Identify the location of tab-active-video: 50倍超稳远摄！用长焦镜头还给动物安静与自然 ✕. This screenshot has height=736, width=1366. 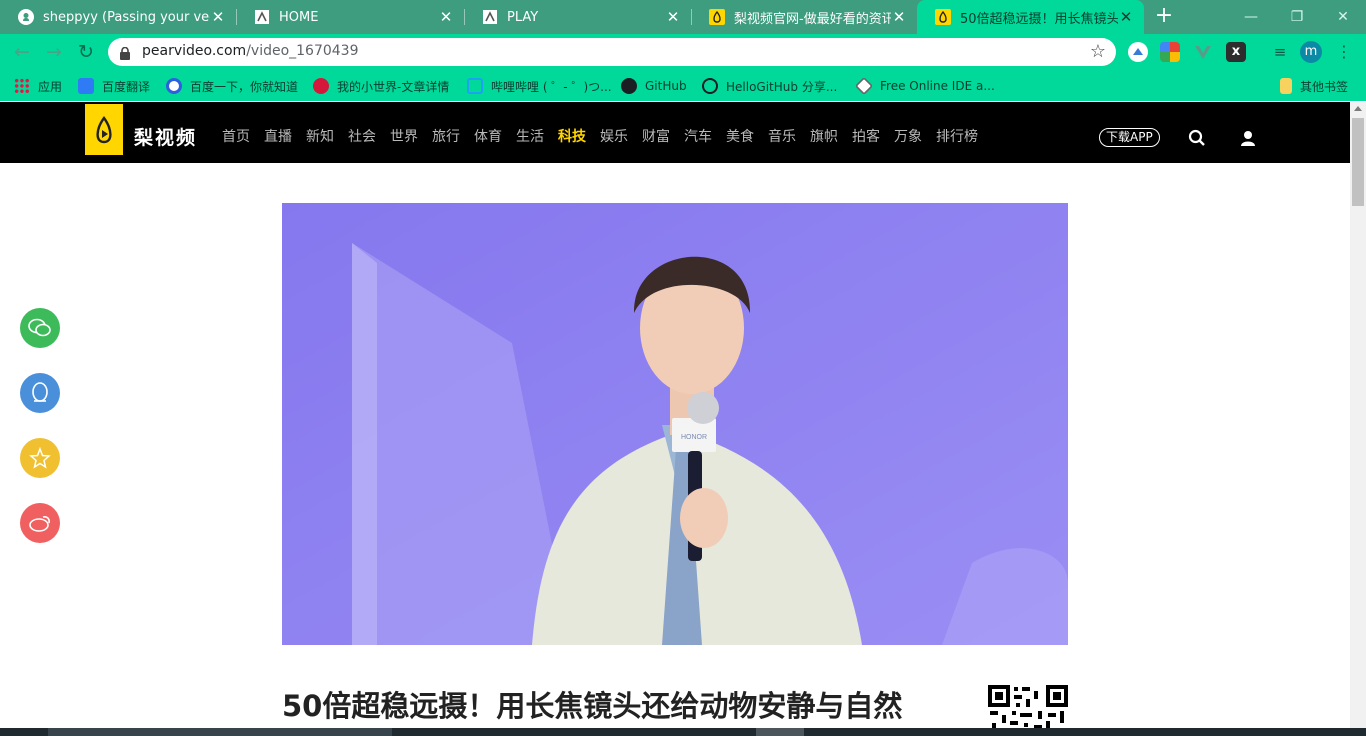
(1030, 17).